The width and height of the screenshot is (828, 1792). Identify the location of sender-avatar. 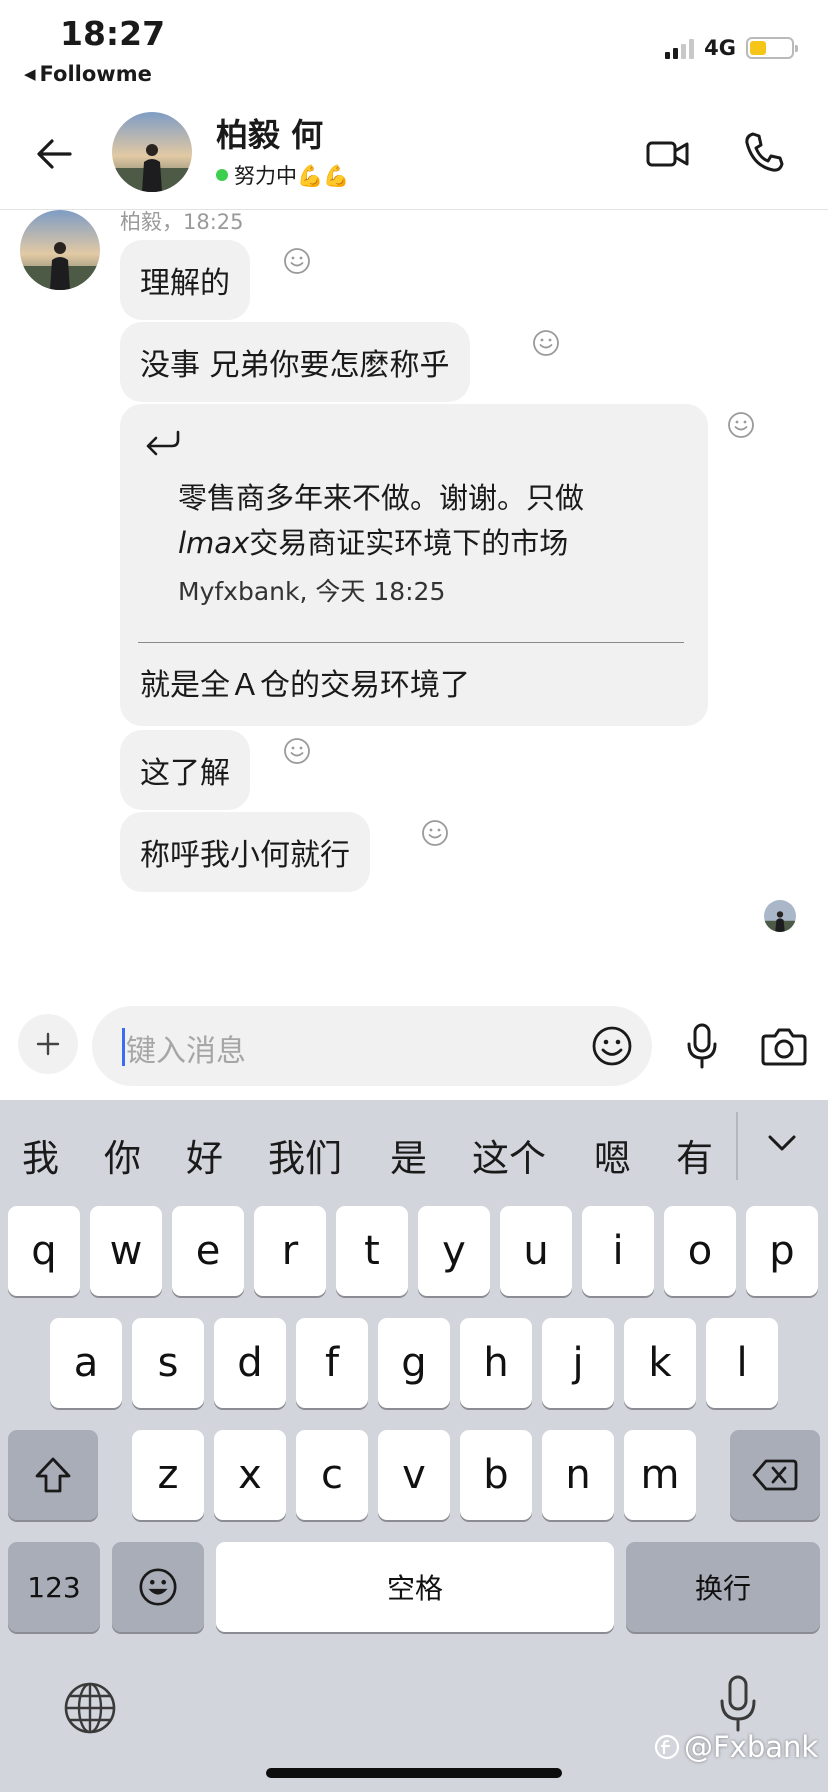
(60, 250).